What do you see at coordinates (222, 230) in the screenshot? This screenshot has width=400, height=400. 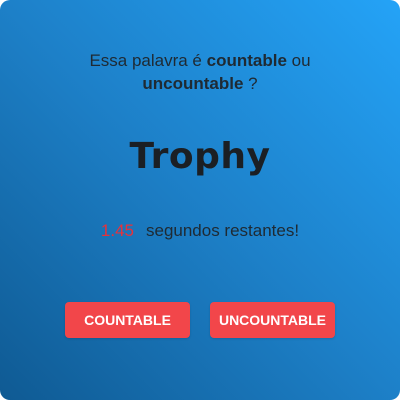 I see `timer-label: segundos restantes!` at bounding box center [222, 230].